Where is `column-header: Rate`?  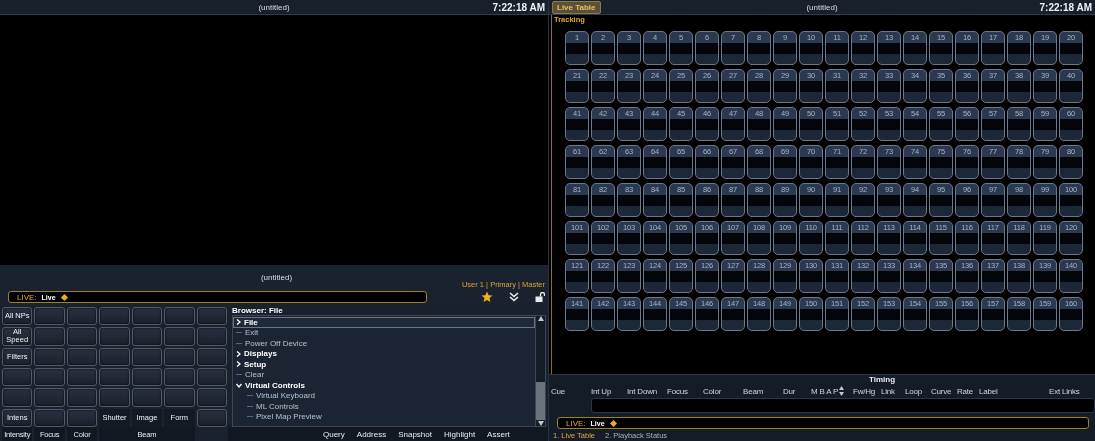
column-header: Rate is located at coordinates (965, 391).